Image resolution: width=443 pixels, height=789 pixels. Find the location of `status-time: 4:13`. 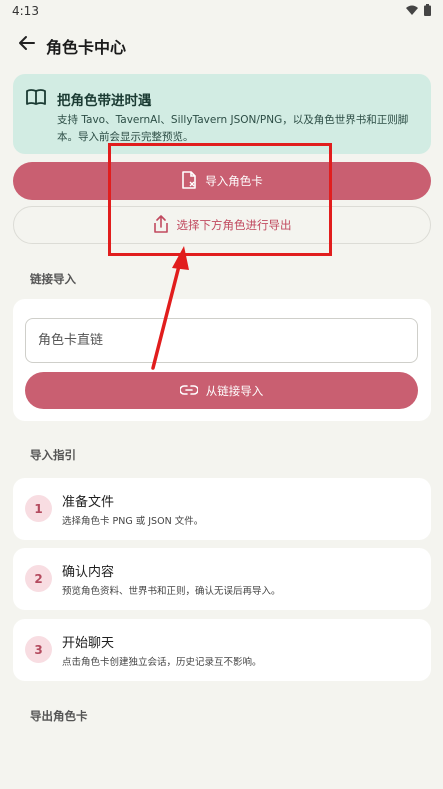

status-time: 4:13 is located at coordinates (25, 11).